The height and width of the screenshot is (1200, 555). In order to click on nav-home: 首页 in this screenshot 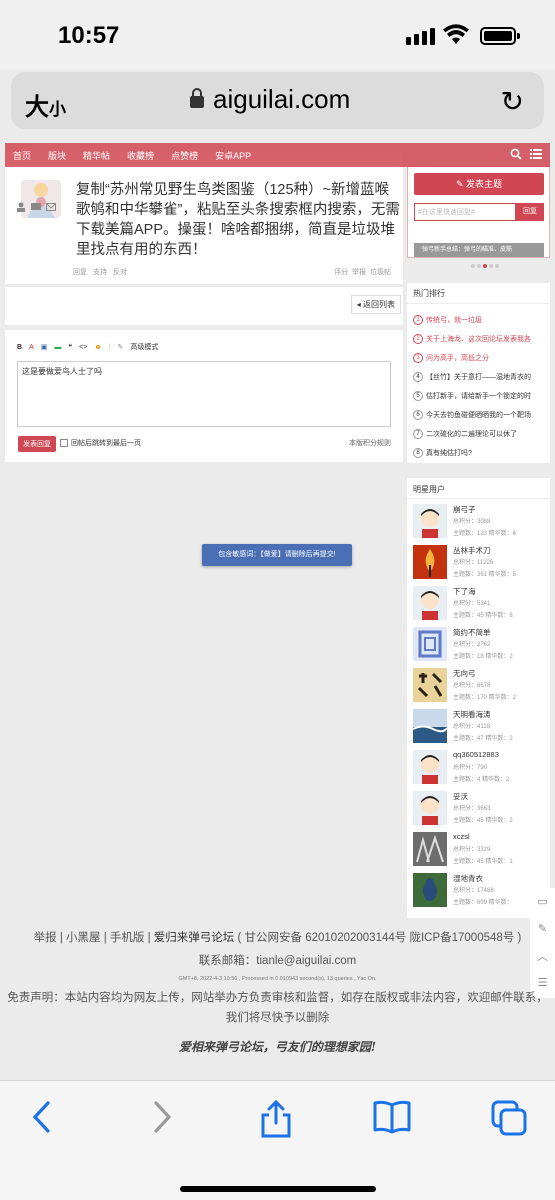, I will do `click(22, 155)`.